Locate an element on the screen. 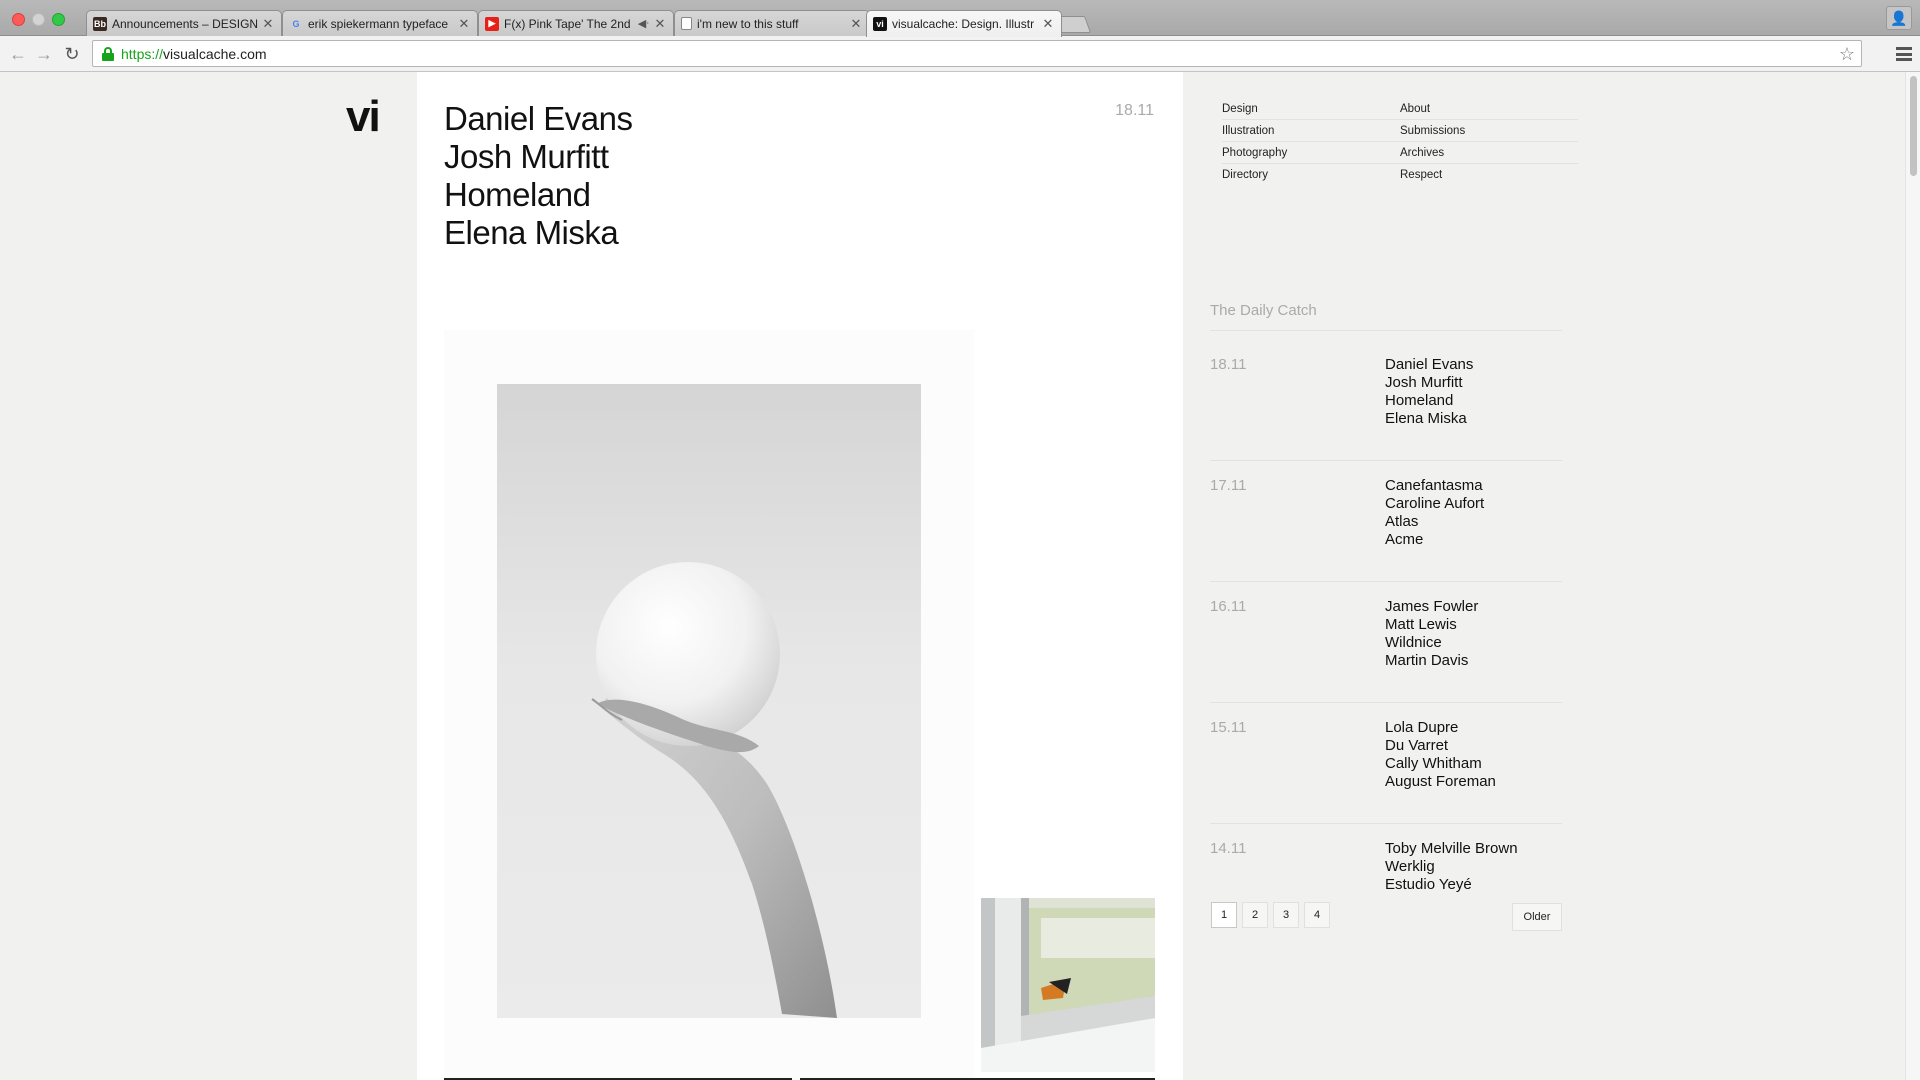 This screenshot has height=1080, width=1920. entry-name: Estudio Yeyé is located at coordinates (1451, 884).